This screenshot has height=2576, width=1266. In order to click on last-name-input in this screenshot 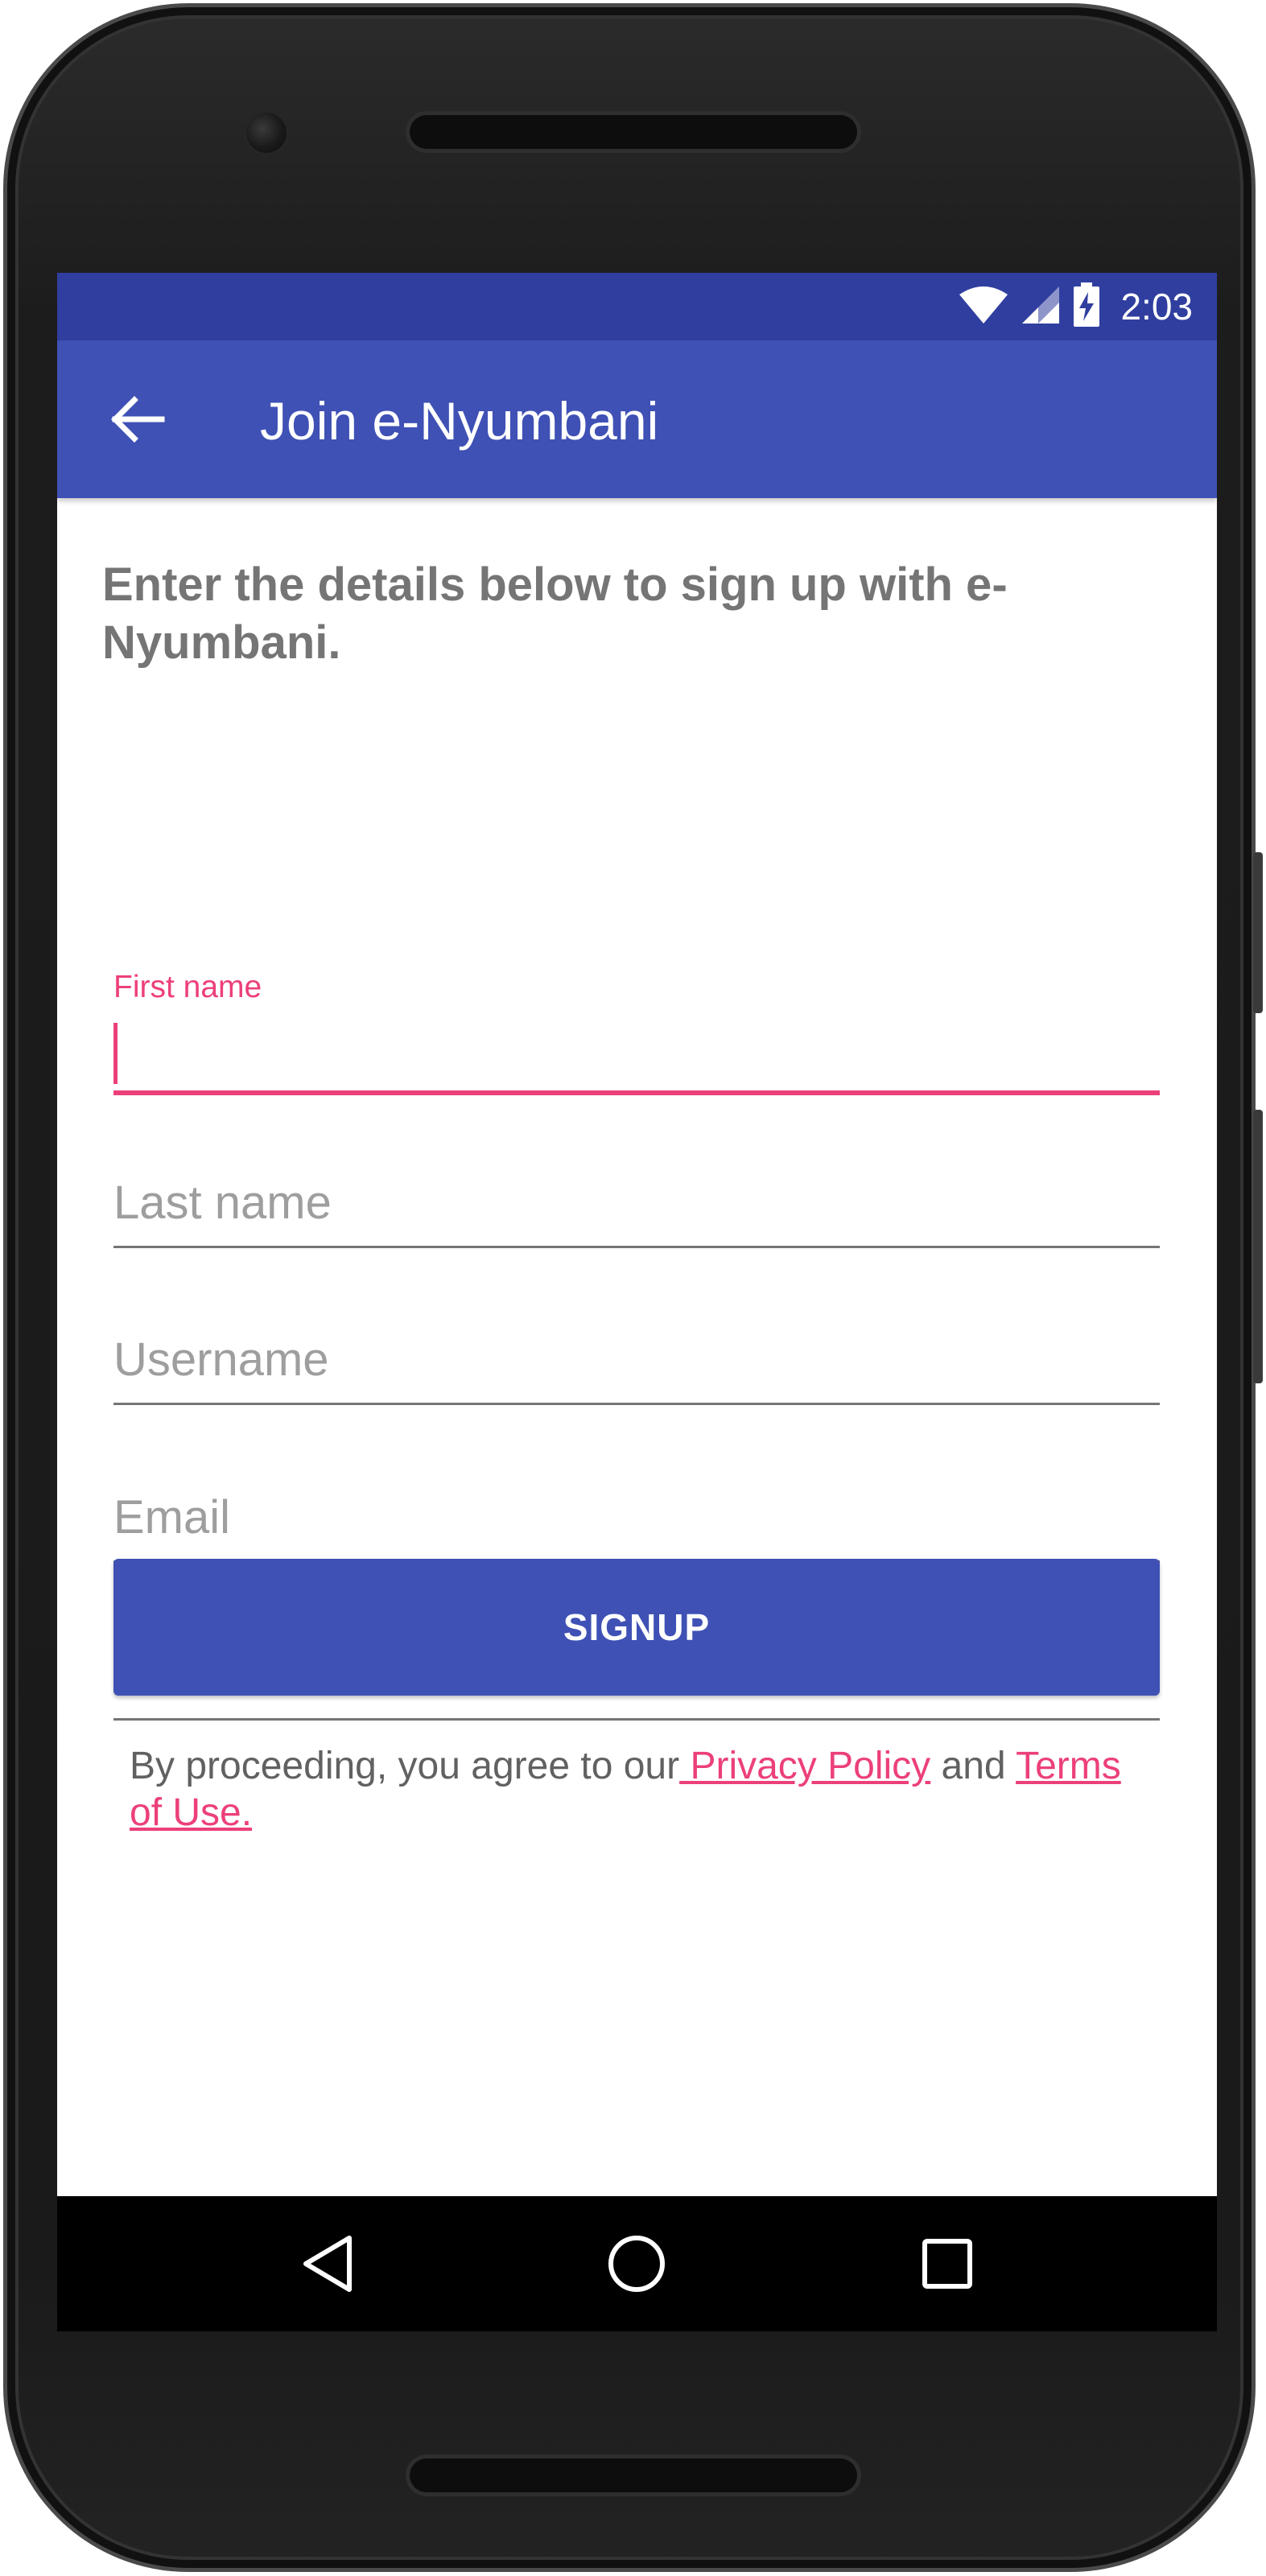, I will do `click(636, 1202)`.